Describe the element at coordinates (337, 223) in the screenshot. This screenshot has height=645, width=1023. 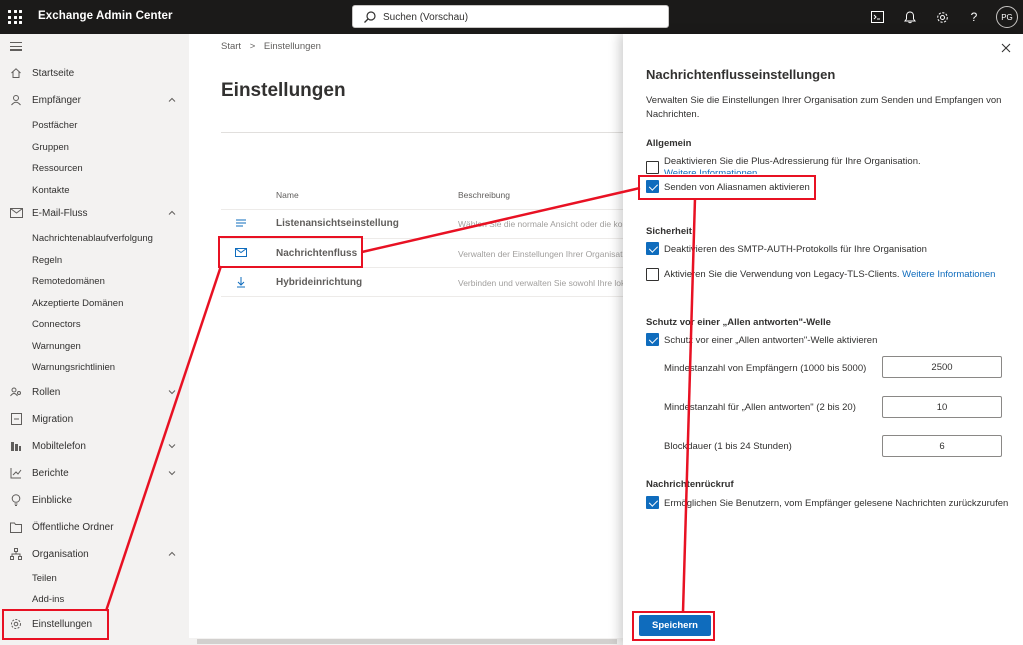
I see `table-row-list-view: Listenansichtseinstellung` at that location.